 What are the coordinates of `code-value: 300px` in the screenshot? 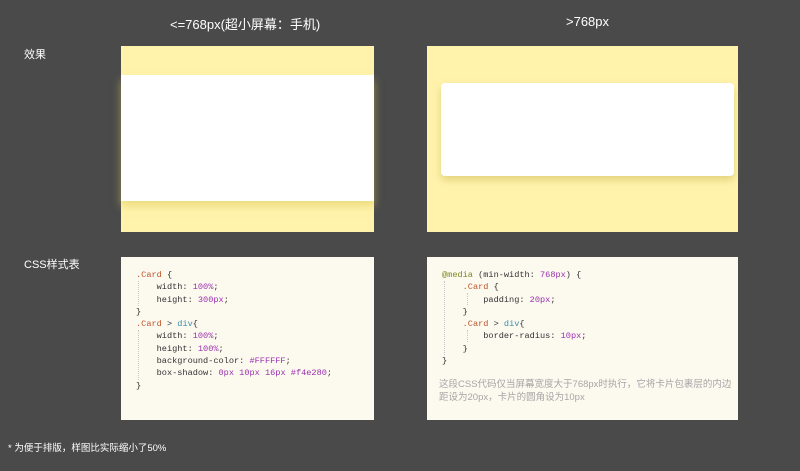 It's located at (210, 299).